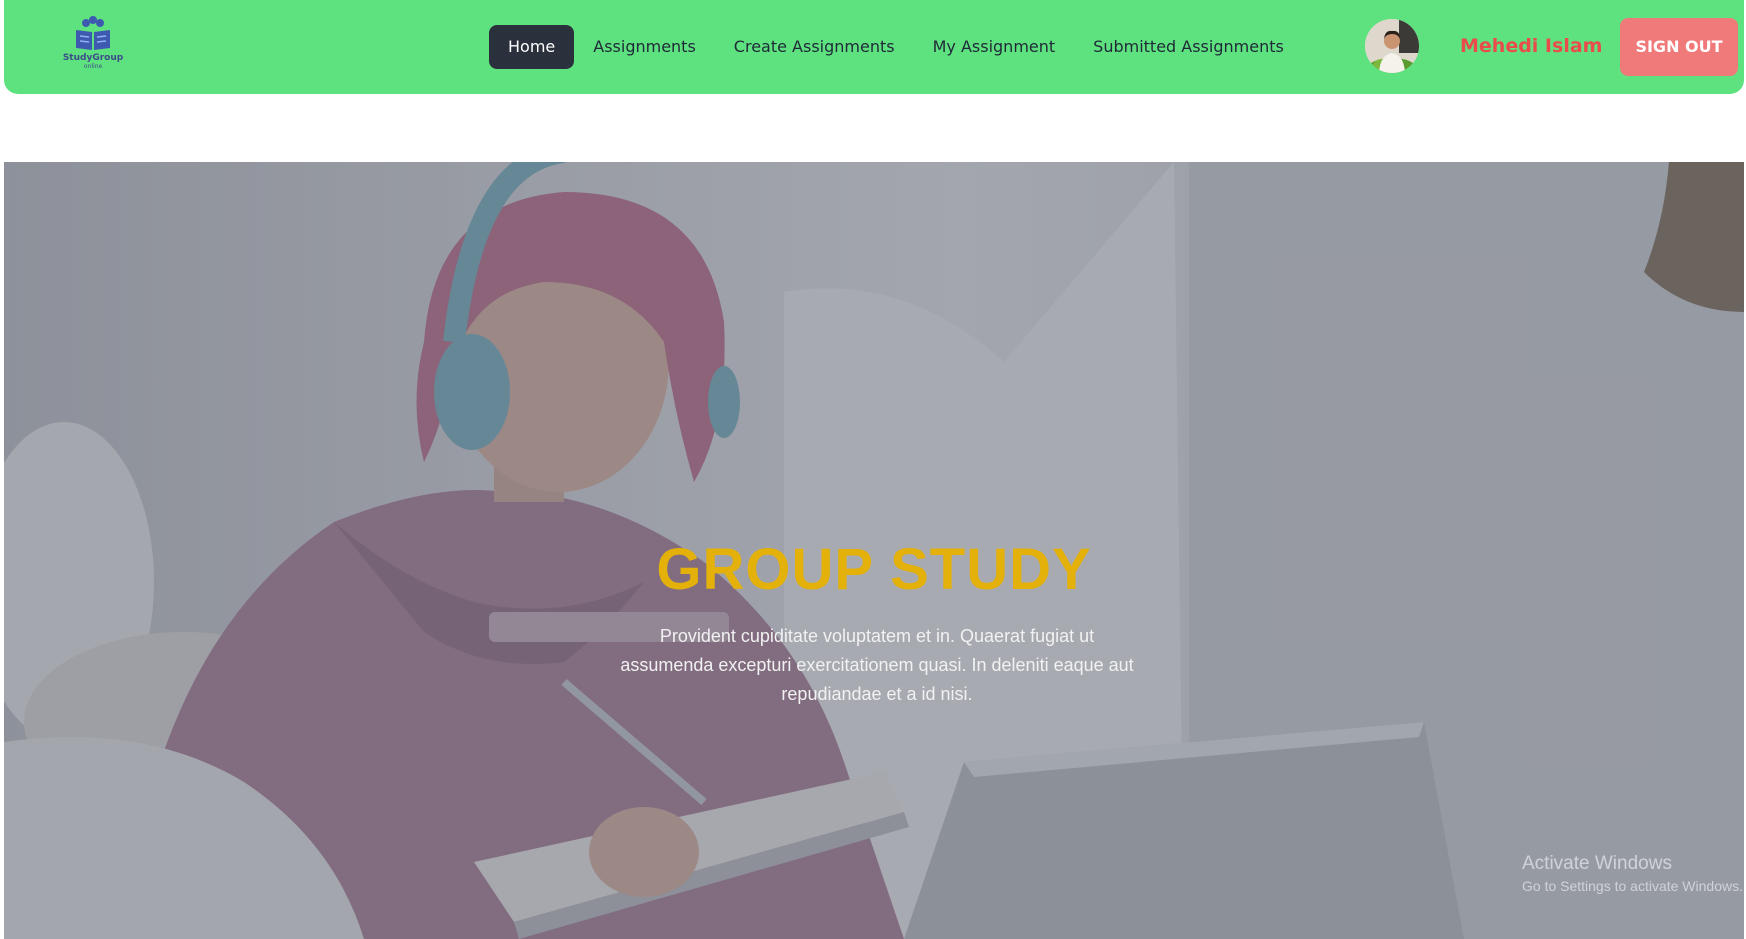 This screenshot has width=1746, height=939. I want to click on study-group-logo-icon, so click(93, 33).